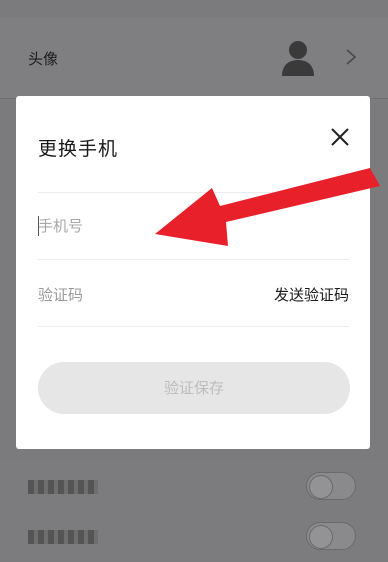 This screenshot has height=562, width=388. Describe the element at coordinates (188, 226) in the screenshot. I see `phone-input` at that location.